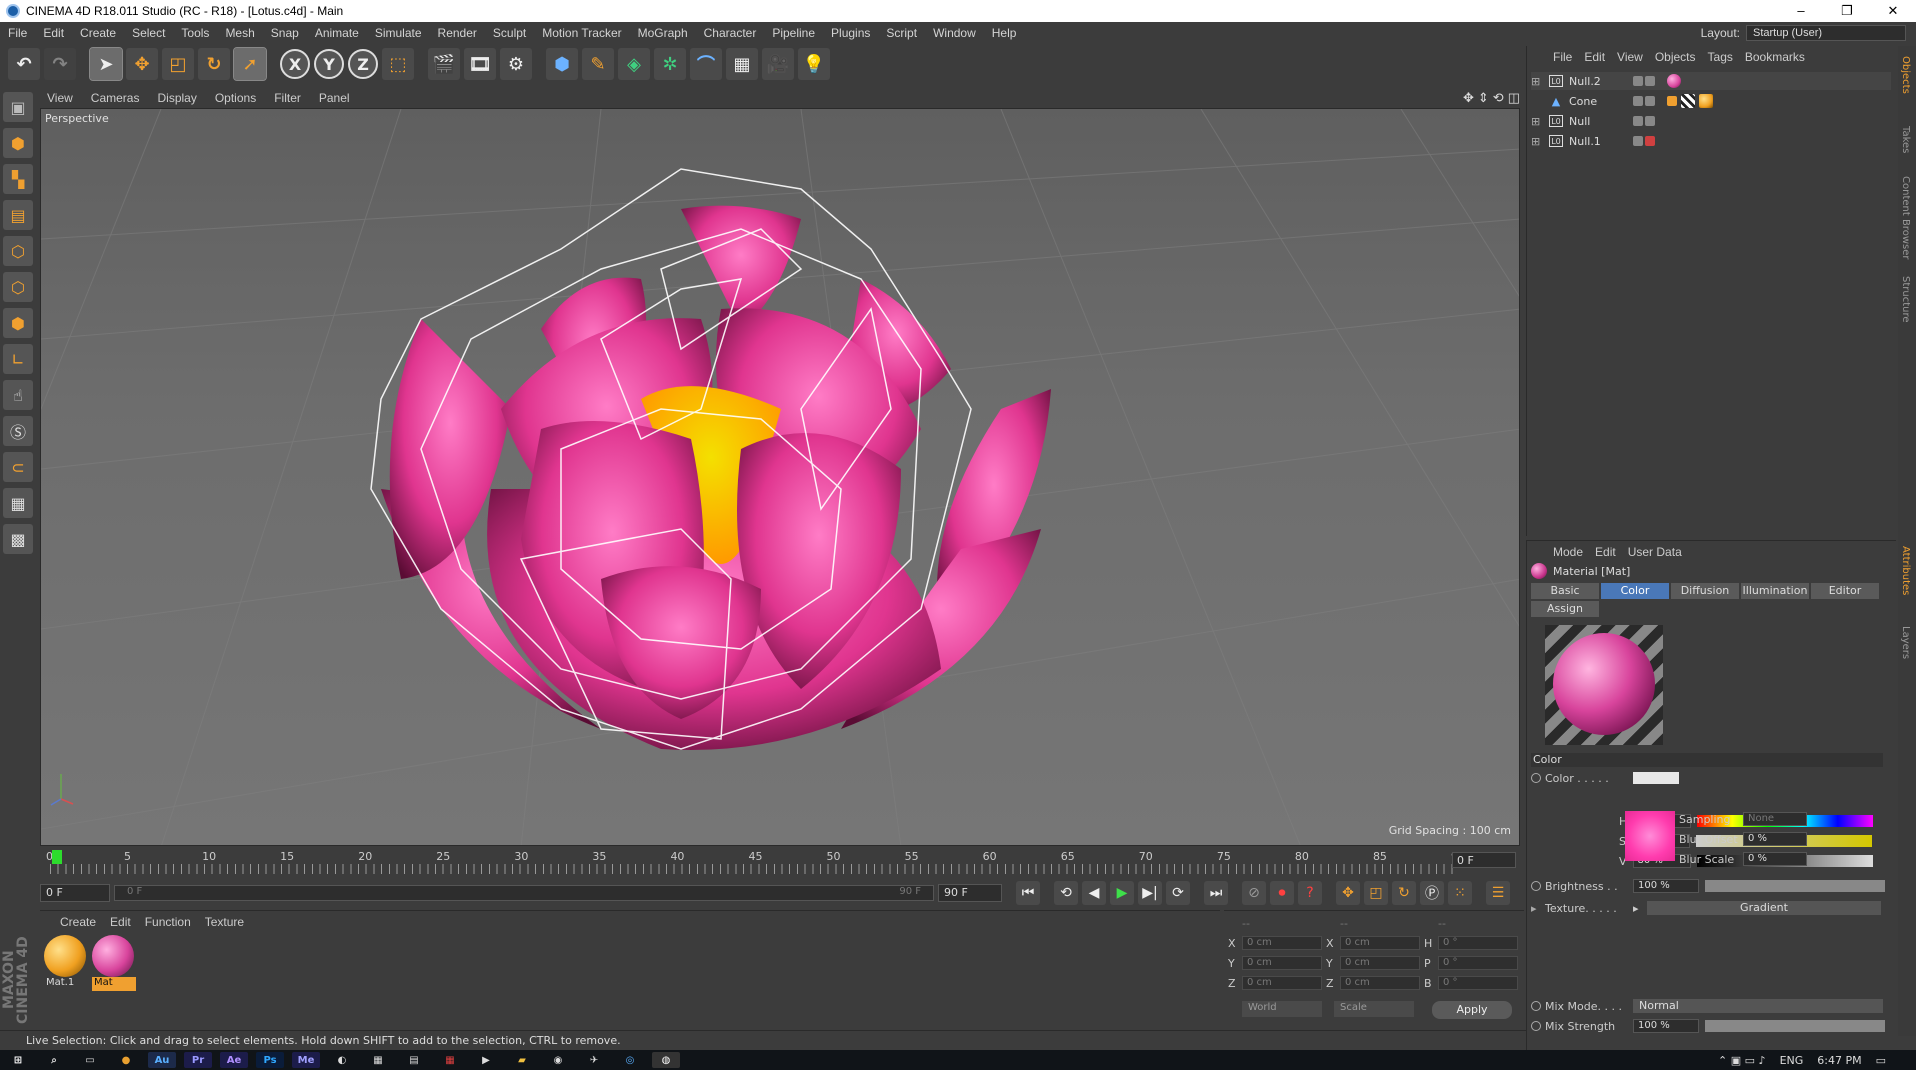 The width and height of the screenshot is (1916, 1070). I want to click on timeline-ruler: 051015202530354045505560657075808590 0 F, so click(780, 862).